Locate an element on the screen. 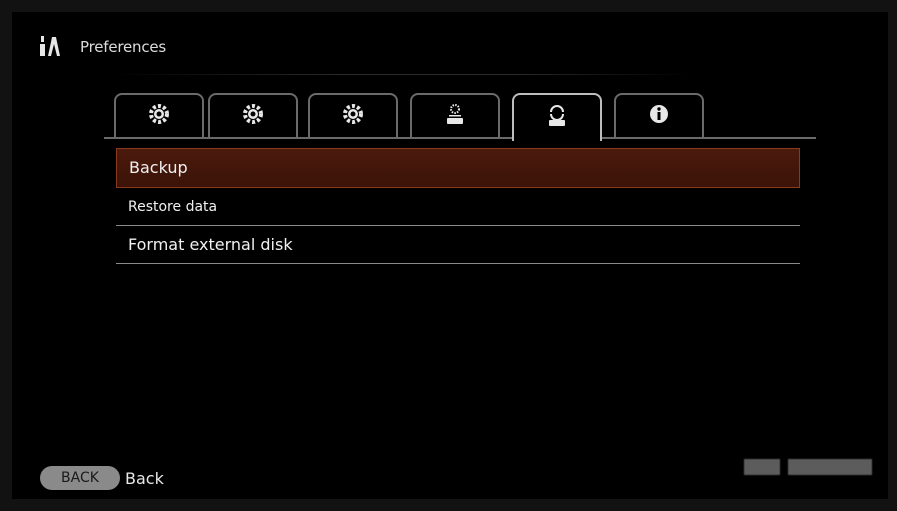 The width and height of the screenshot is (897, 511). gear-3-icon is located at coordinates (353, 116).